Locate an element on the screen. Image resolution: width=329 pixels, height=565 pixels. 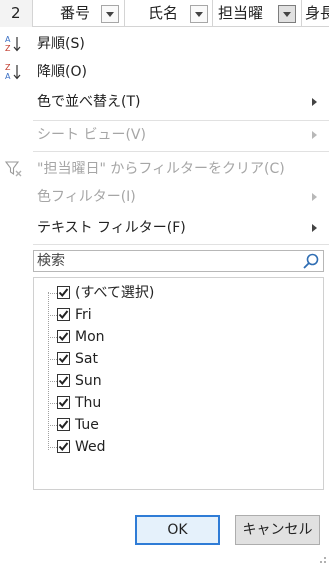
menu-item-clear-filter: "担当曜日" からフィルターをクリア(C) is located at coordinates (164, 169).